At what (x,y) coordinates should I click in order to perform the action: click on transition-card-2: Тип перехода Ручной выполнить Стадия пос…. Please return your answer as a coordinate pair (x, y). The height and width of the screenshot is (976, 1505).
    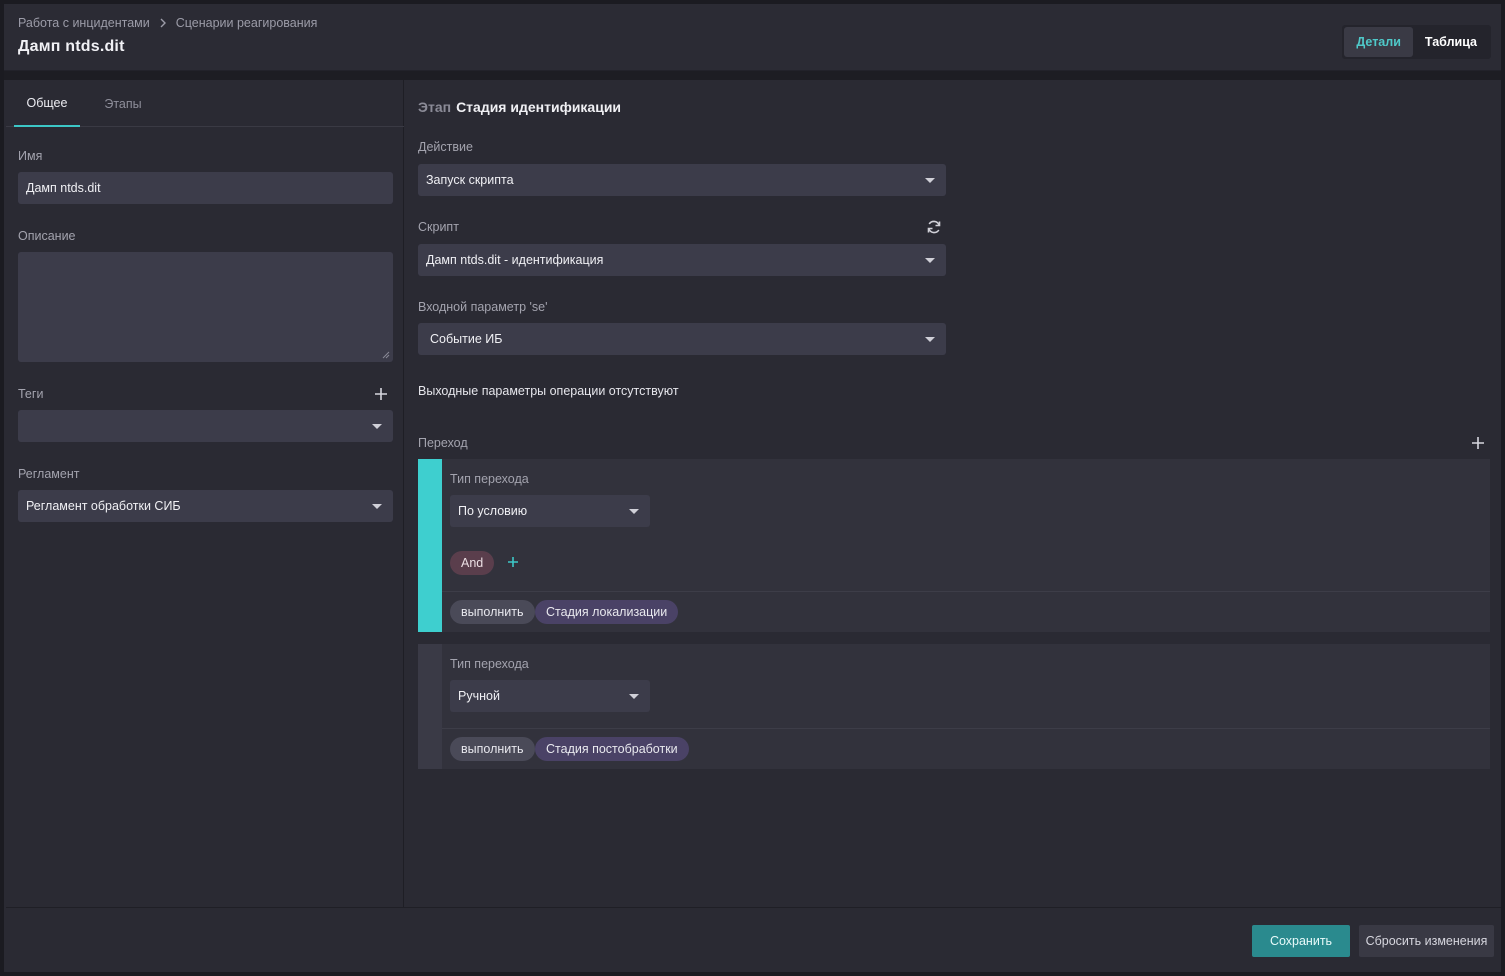
    Looking at the image, I should click on (954, 706).